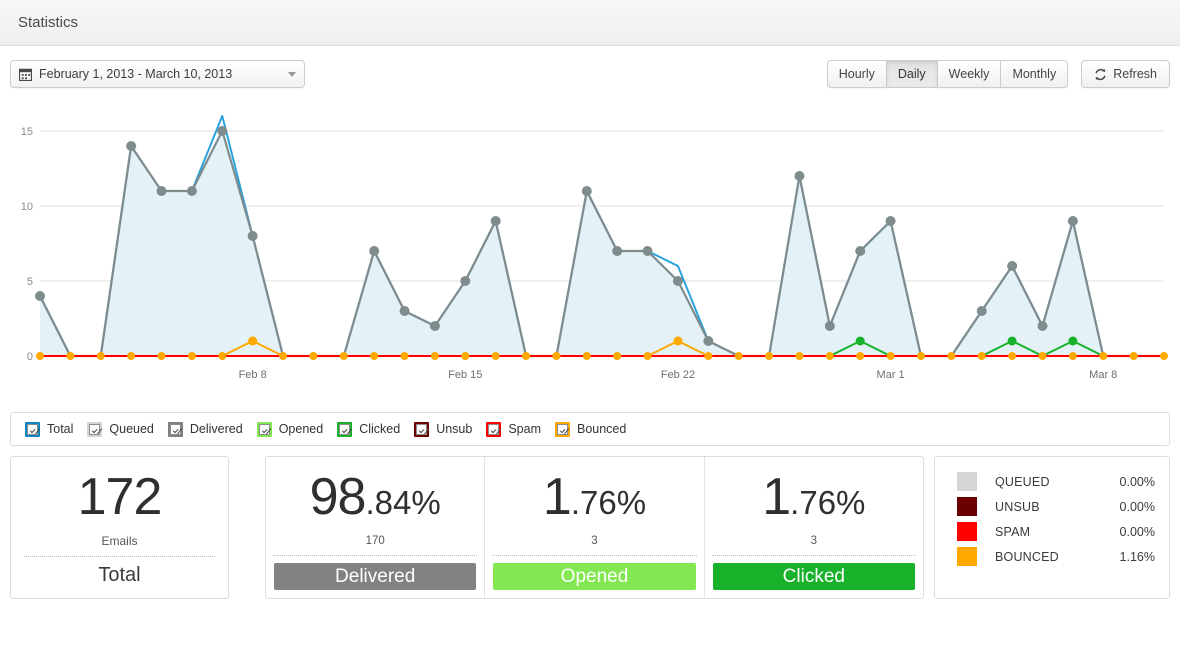 This screenshot has width=1180, height=651. What do you see at coordinates (376, 527) in the screenshot?
I see `card-delivered: 98.84% 170 Delivered` at bounding box center [376, 527].